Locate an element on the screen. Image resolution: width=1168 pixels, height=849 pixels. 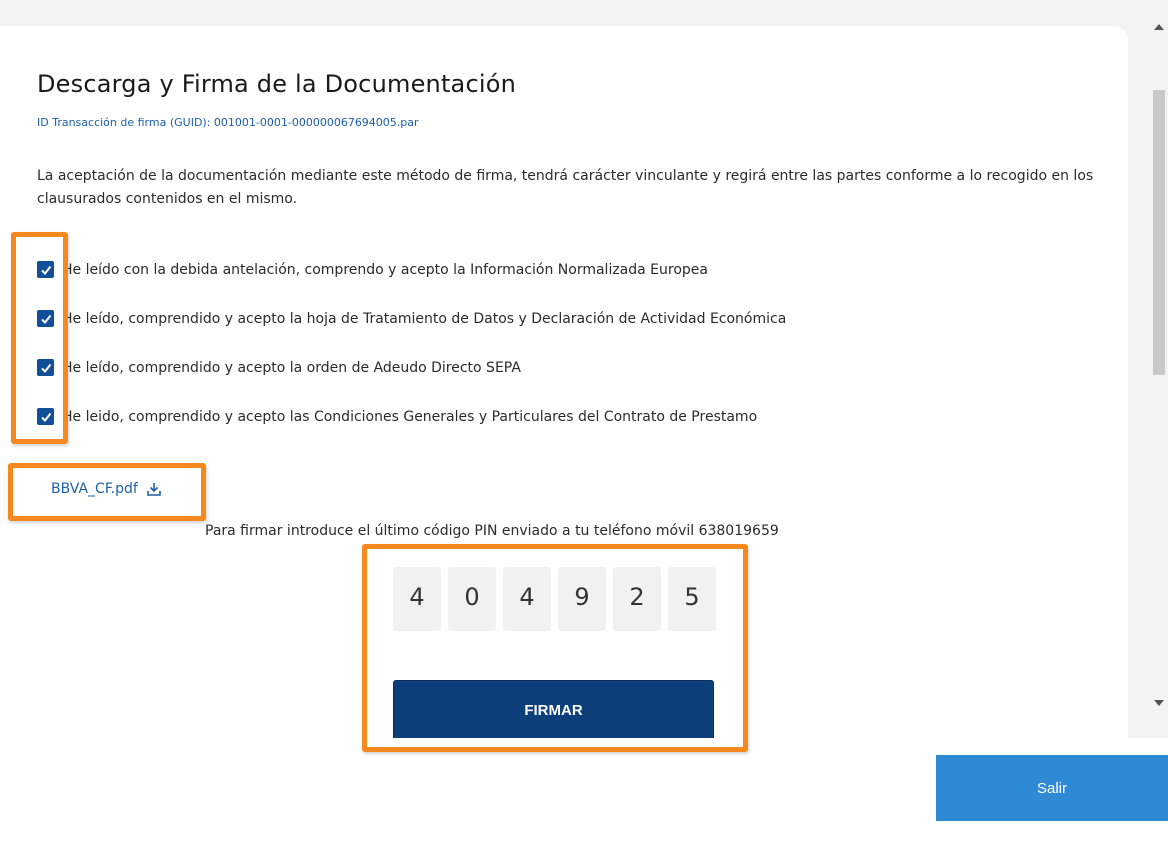
pin-digit-field: 0 is located at coordinates (472, 599).